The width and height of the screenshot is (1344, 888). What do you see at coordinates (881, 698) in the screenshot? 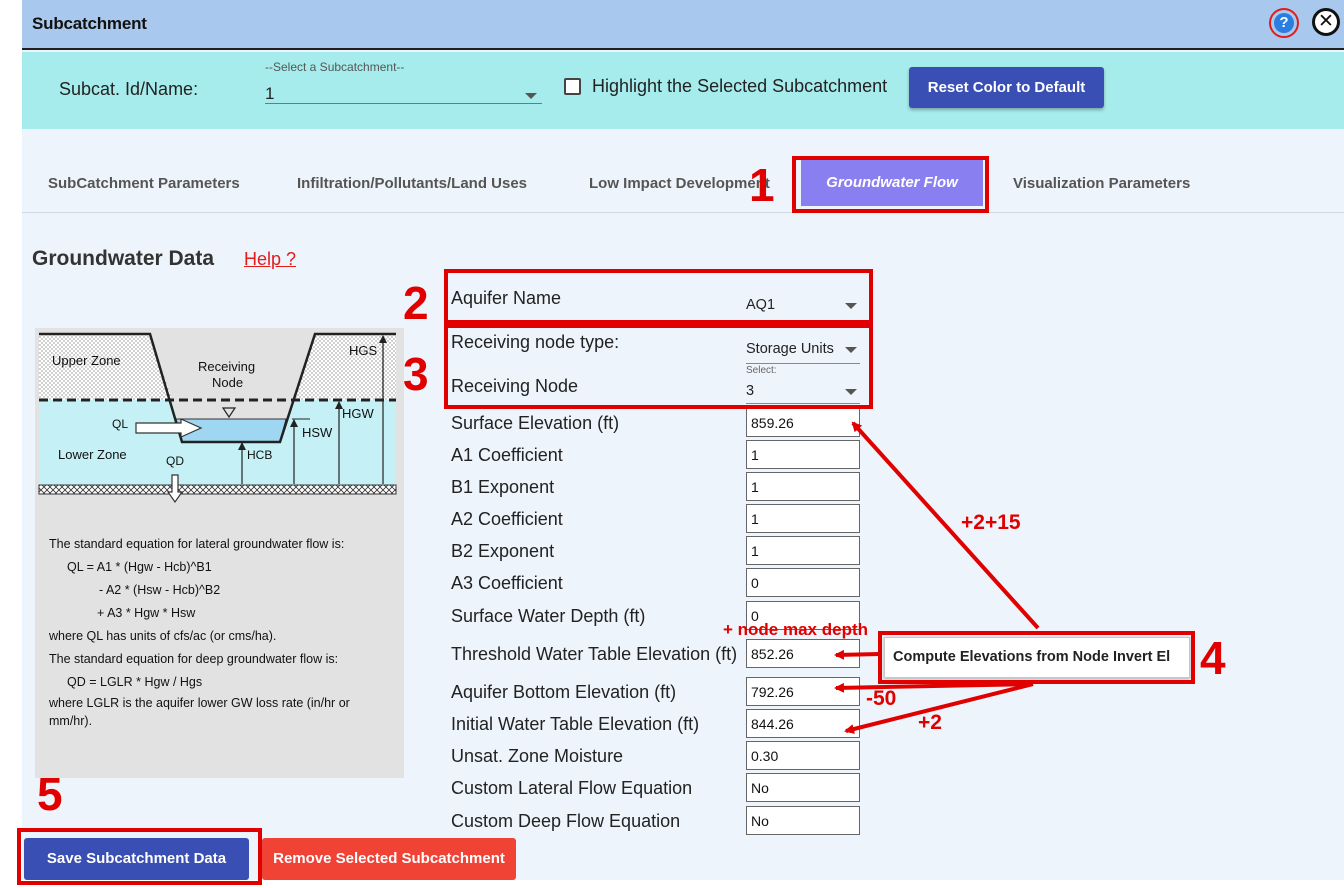
I see `annotation-minus-50: -50` at bounding box center [881, 698].